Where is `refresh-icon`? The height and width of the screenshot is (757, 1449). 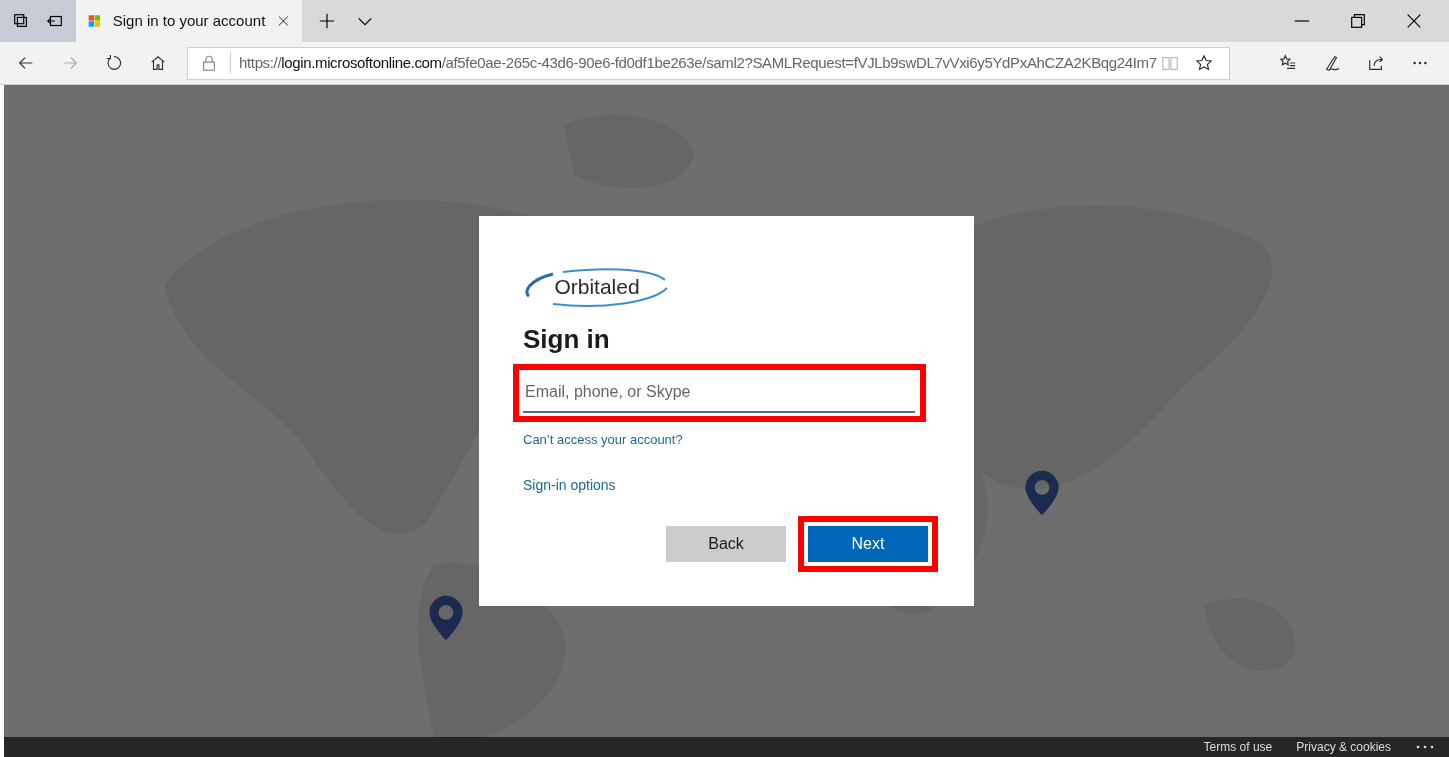
refresh-icon is located at coordinates (114, 63).